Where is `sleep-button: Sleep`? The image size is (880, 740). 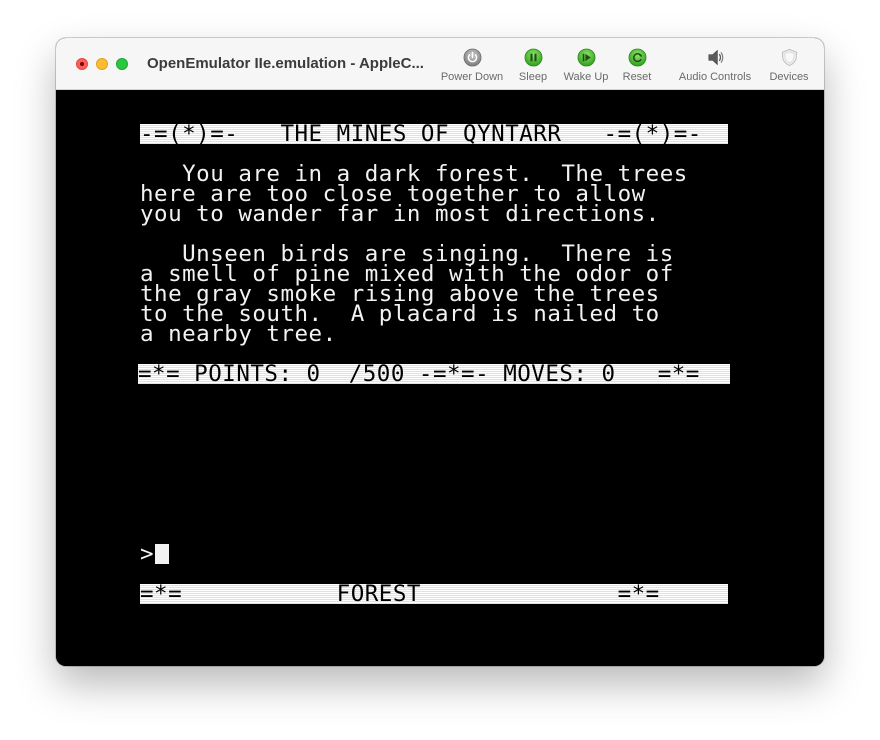 sleep-button: Sleep is located at coordinates (533, 65).